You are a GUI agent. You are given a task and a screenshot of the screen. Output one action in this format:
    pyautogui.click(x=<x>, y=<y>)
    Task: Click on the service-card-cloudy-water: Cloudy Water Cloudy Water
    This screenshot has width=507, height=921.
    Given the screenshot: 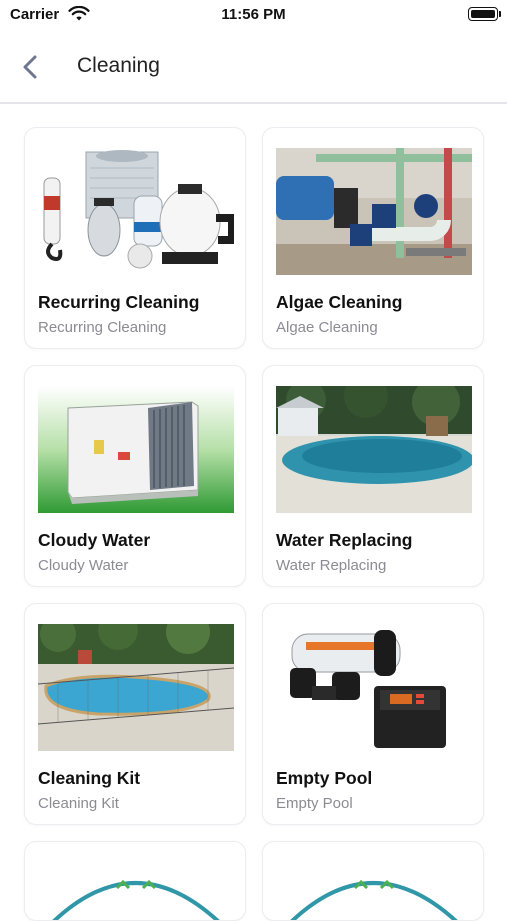 What is the action you would take?
    pyautogui.click(x=135, y=476)
    